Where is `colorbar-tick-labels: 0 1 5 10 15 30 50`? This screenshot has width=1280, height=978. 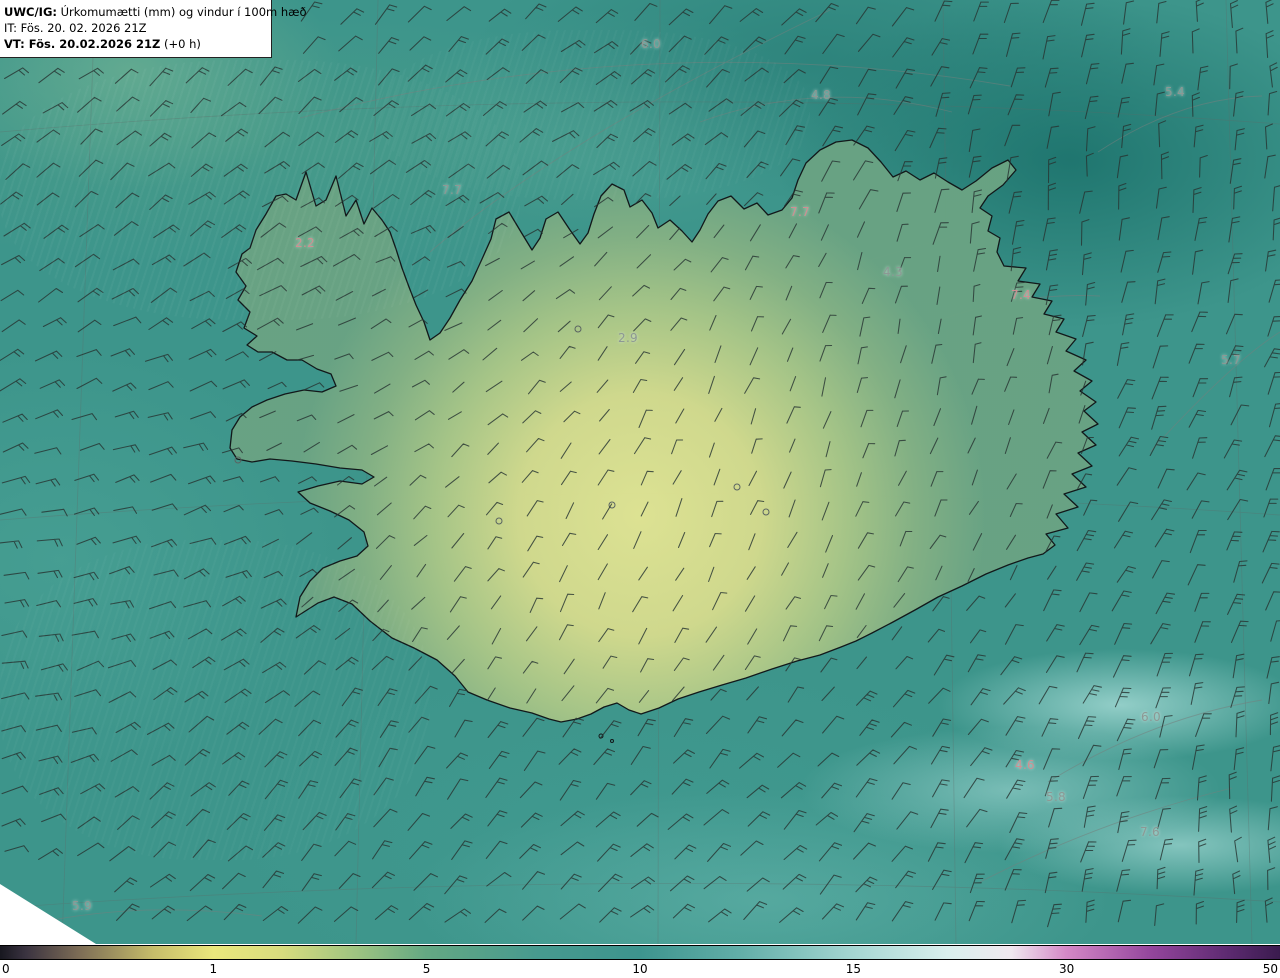
colorbar-tick-labels: 0 1 5 10 15 30 50 is located at coordinates (640, 969).